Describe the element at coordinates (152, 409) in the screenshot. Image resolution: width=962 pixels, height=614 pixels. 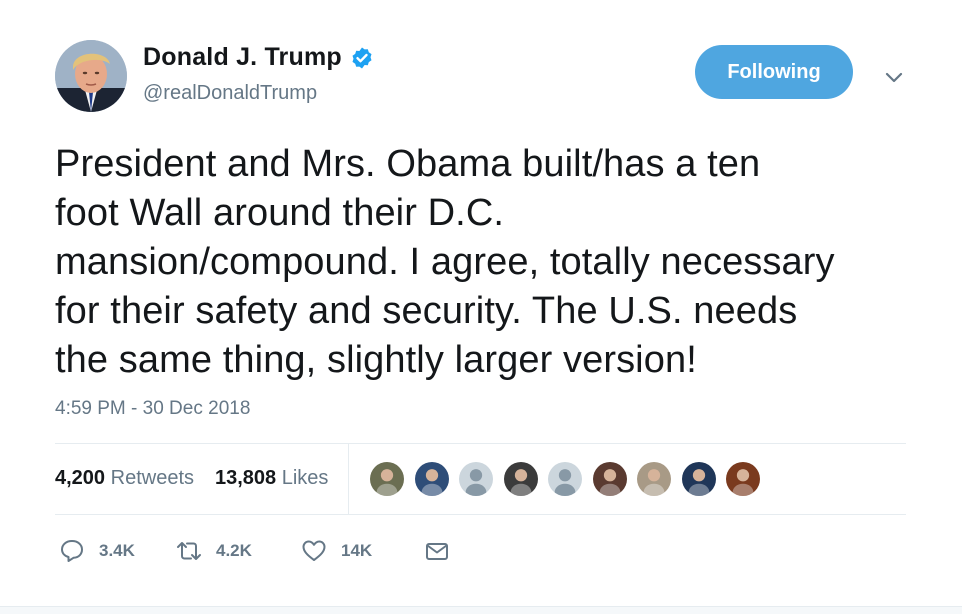
I see `tweet-timestamp: 4:59 PM - 30 Dec 2018` at that location.